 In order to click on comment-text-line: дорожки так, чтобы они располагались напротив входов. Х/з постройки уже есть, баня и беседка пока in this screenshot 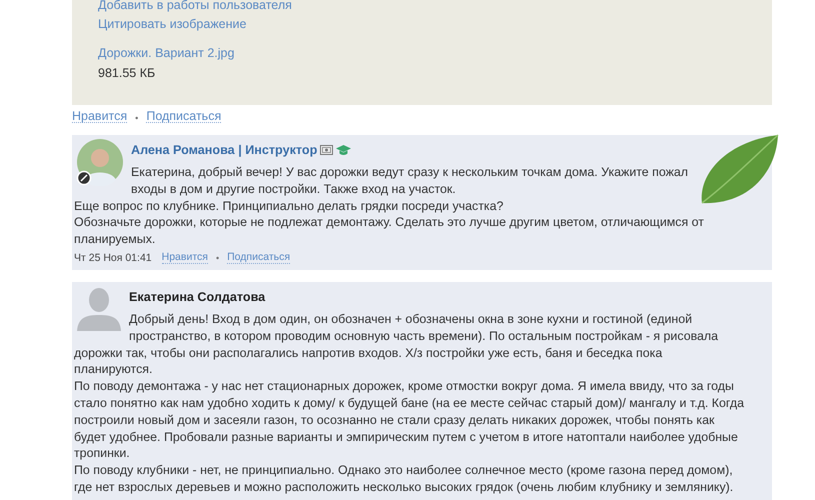, I will do `click(368, 353)`.